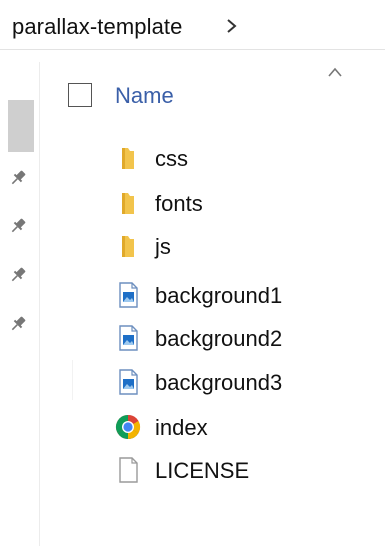 Image resolution: width=385 pixels, height=546 pixels. What do you see at coordinates (21, 126) in the screenshot?
I see `nav-scrollbar-thumb` at bounding box center [21, 126].